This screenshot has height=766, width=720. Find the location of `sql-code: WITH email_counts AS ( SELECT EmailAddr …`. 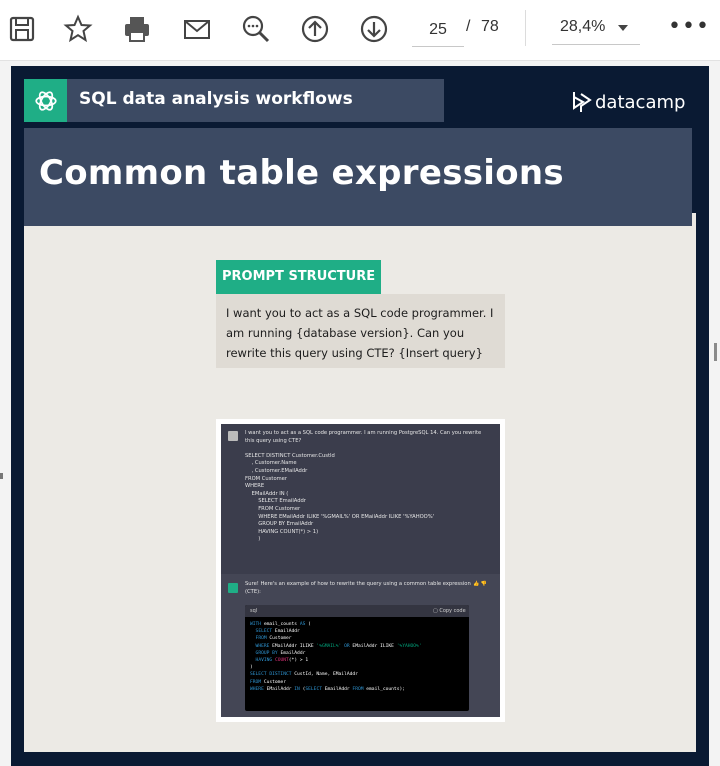

sql-code: WITH email_counts AS ( SELECT EmailAddr … is located at coordinates (336, 657).